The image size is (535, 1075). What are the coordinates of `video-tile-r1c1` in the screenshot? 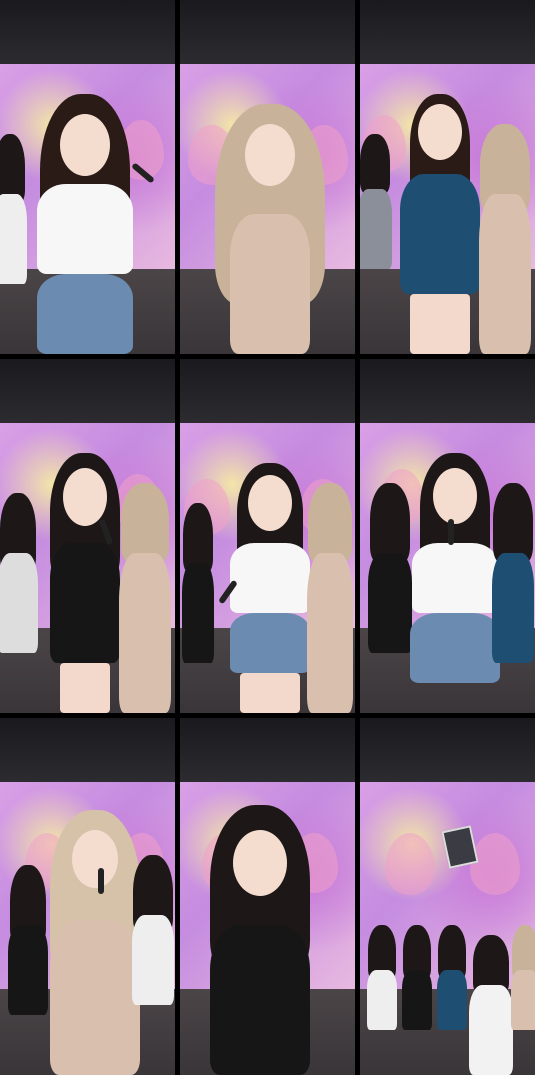 It's located at (87, 177).